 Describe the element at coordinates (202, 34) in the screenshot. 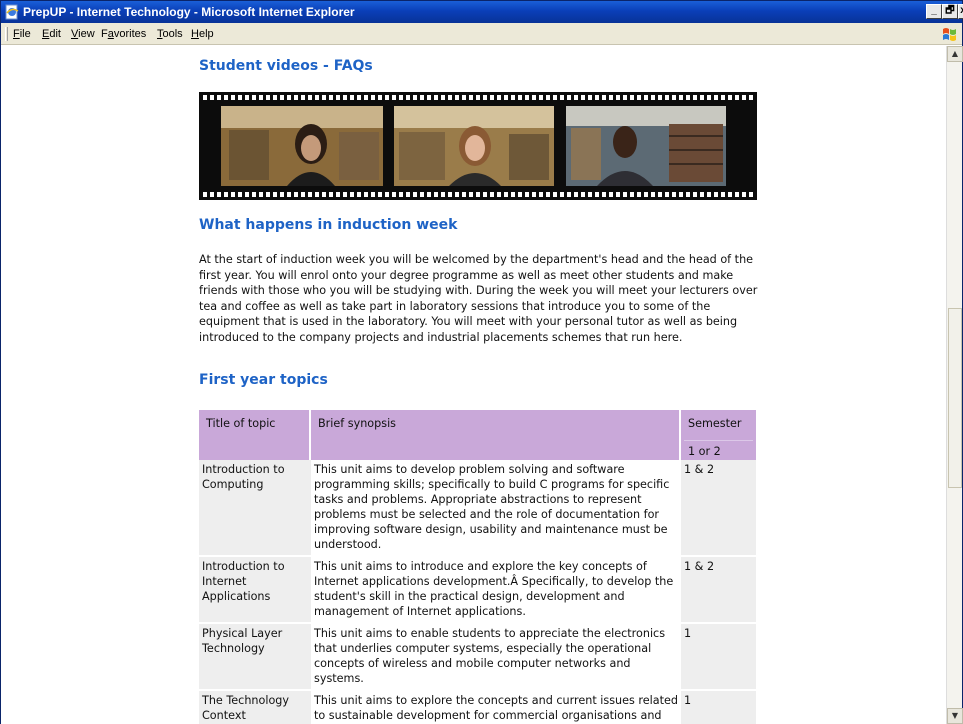

I see `menu-help: Help` at that location.